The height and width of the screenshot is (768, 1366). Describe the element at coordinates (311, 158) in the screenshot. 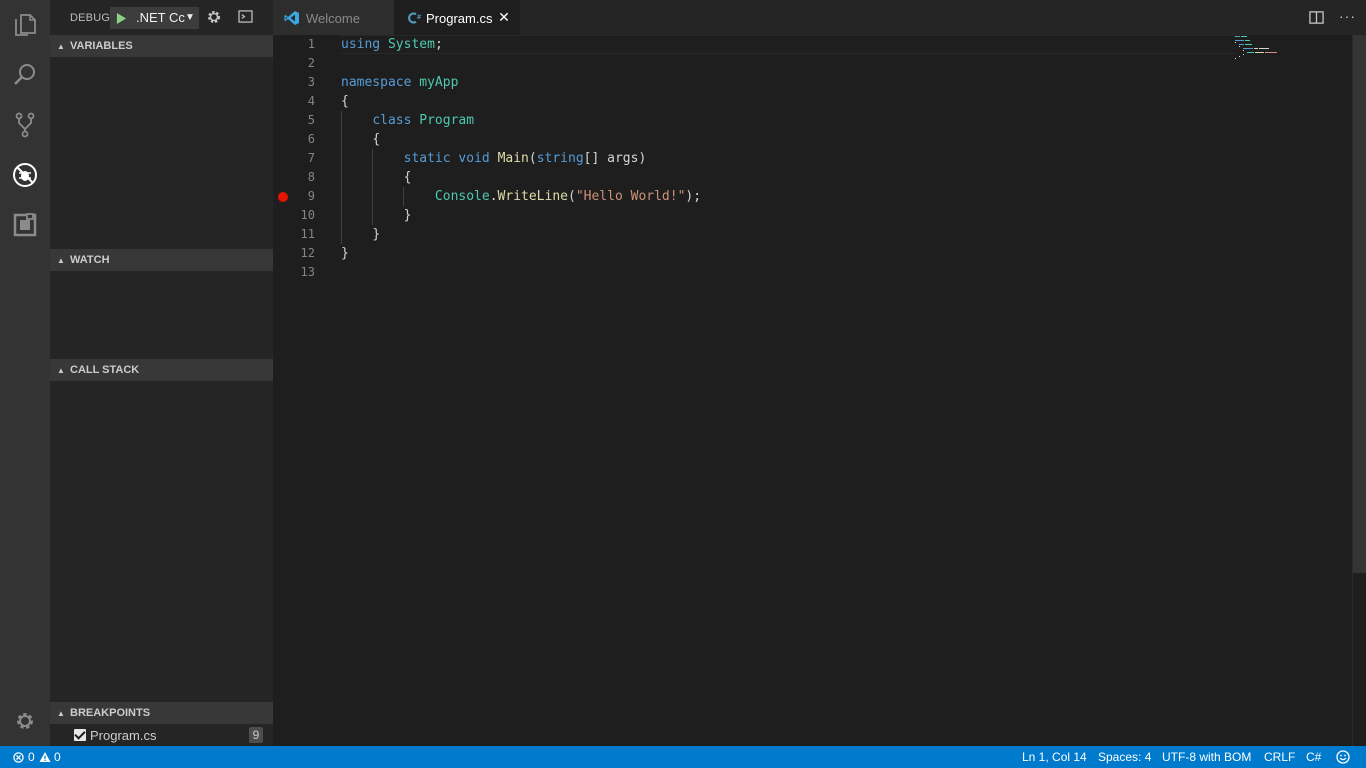

I see `line-number: 7` at that location.